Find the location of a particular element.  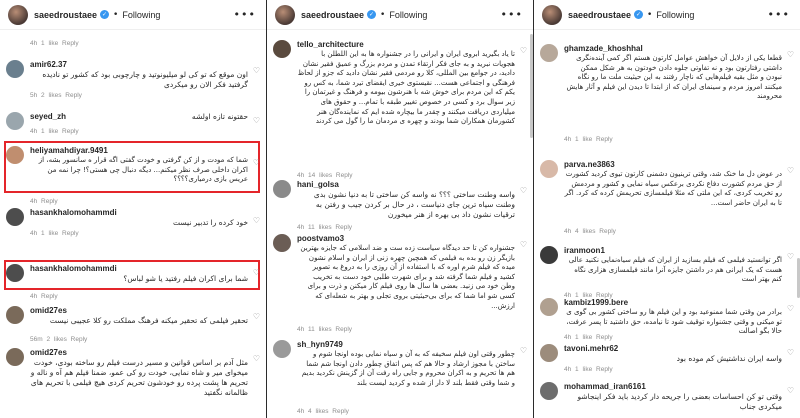

comment-username: iranmoon1 is located at coordinates (584, 250).